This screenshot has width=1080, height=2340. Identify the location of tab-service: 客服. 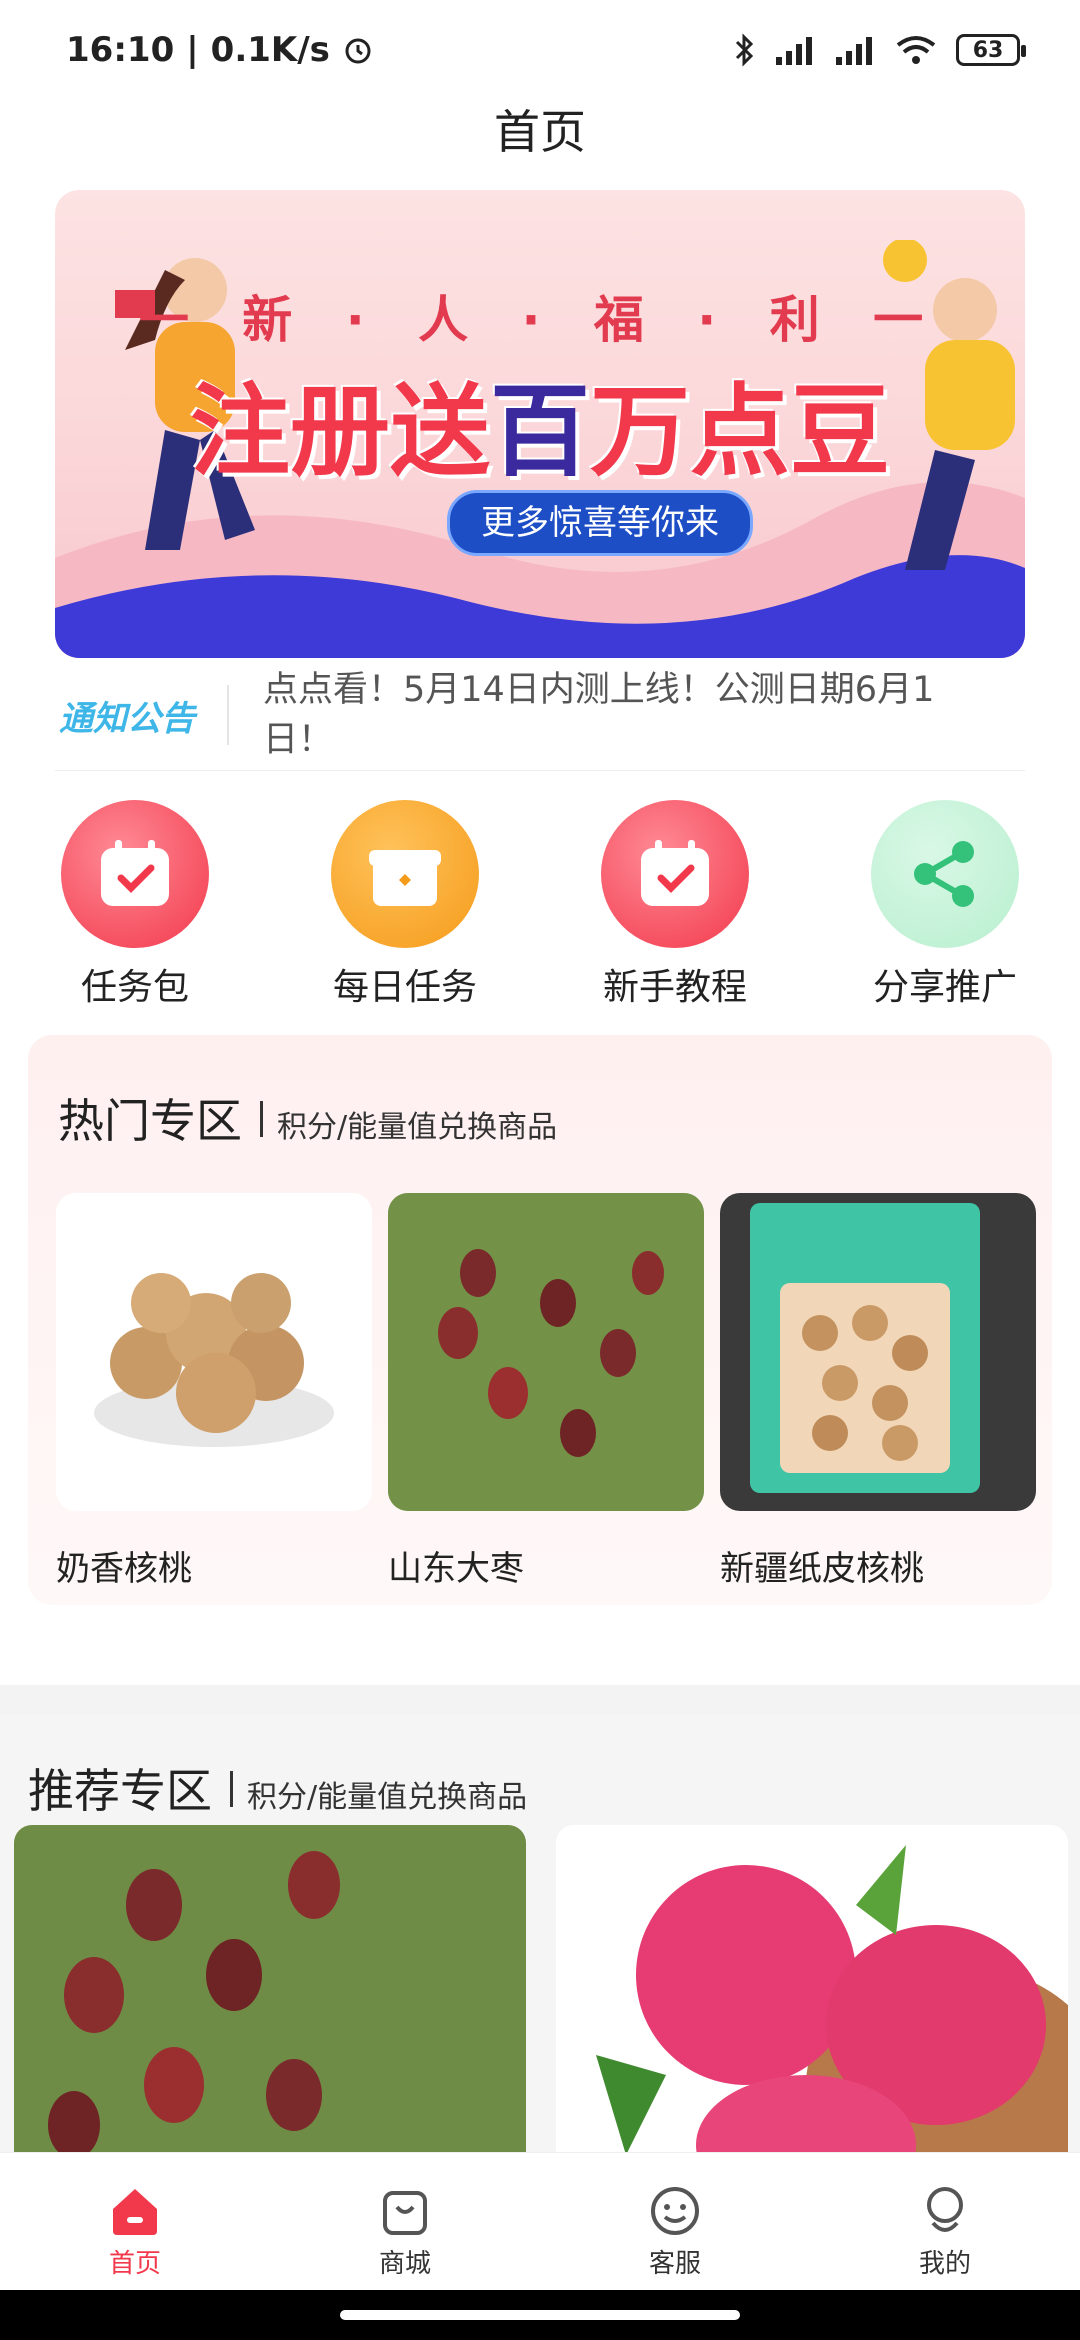
(675, 2216).